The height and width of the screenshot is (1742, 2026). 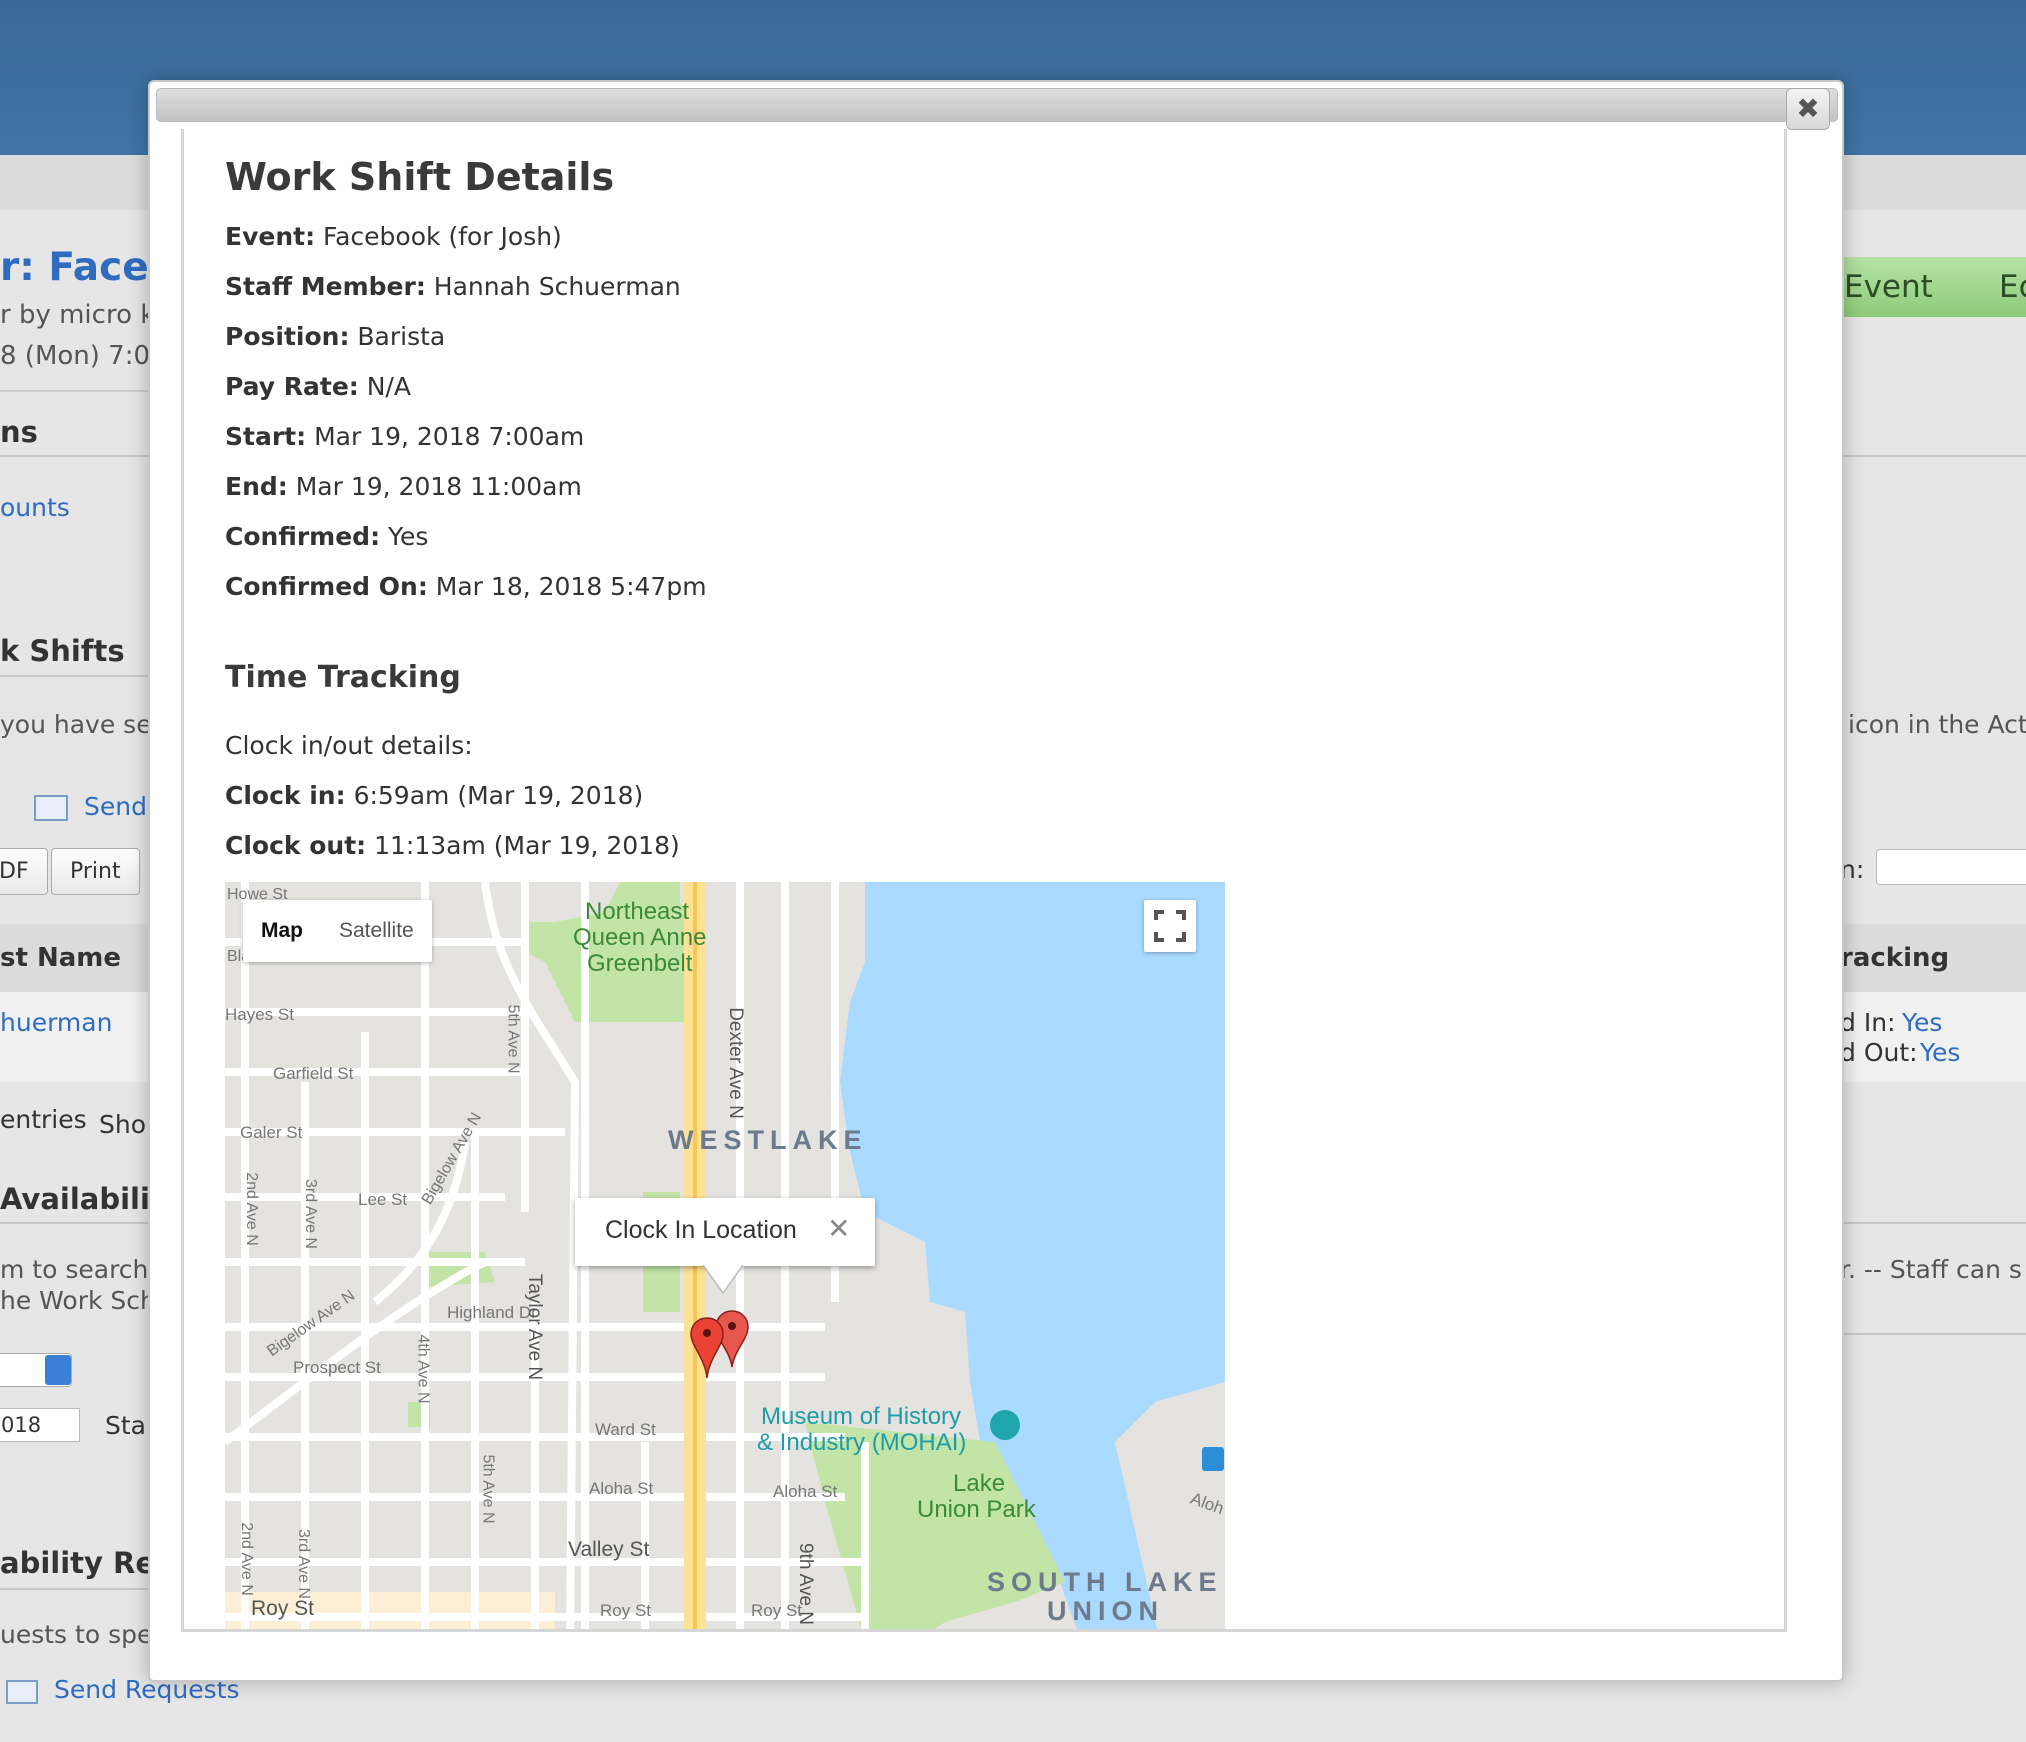 What do you see at coordinates (1808, 109) in the screenshot?
I see `close-icon: ✖` at bounding box center [1808, 109].